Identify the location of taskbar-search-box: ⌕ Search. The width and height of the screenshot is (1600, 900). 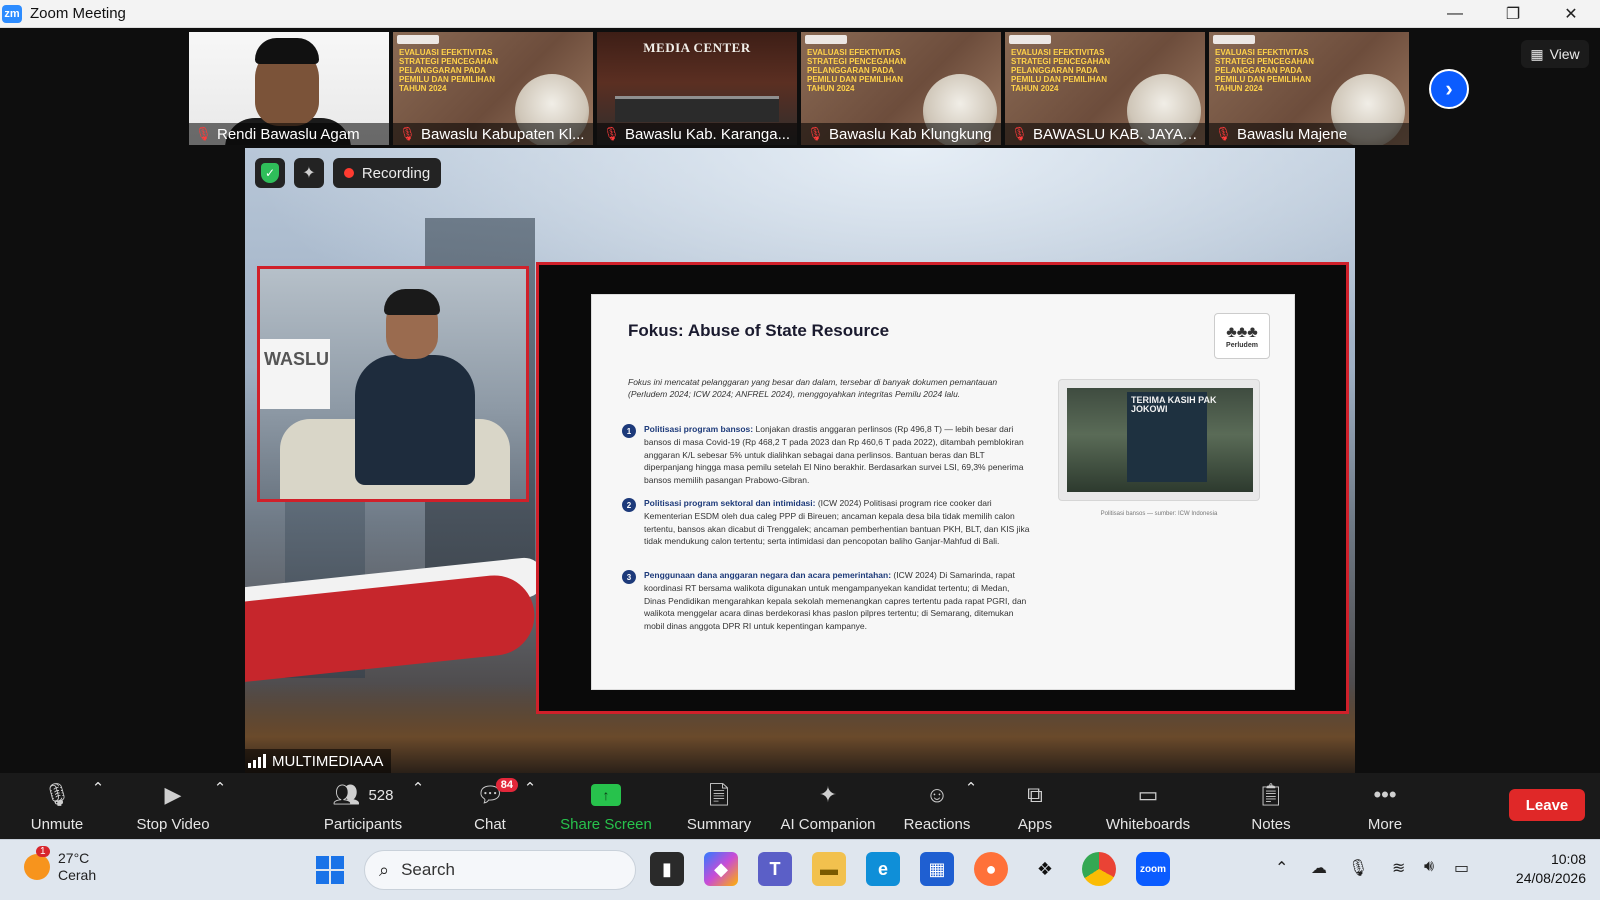
(500, 870).